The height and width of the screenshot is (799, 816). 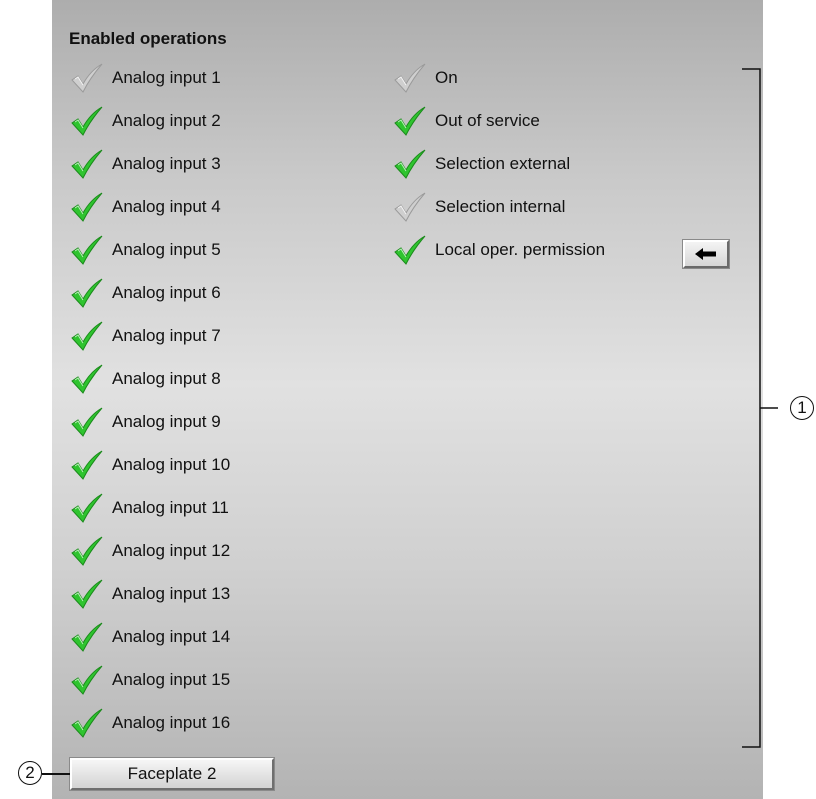 I want to click on right-operation-label: Selection internal, so click(x=500, y=206).